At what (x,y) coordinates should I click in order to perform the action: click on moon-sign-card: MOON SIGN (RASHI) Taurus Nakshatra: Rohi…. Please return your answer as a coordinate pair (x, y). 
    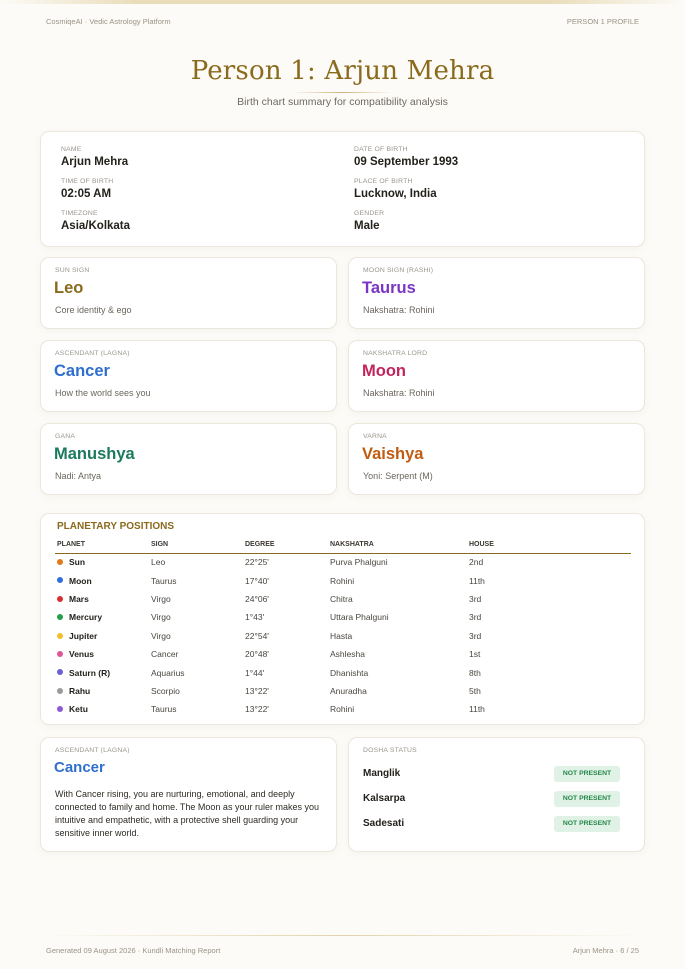
    Looking at the image, I should click on (496, 293).